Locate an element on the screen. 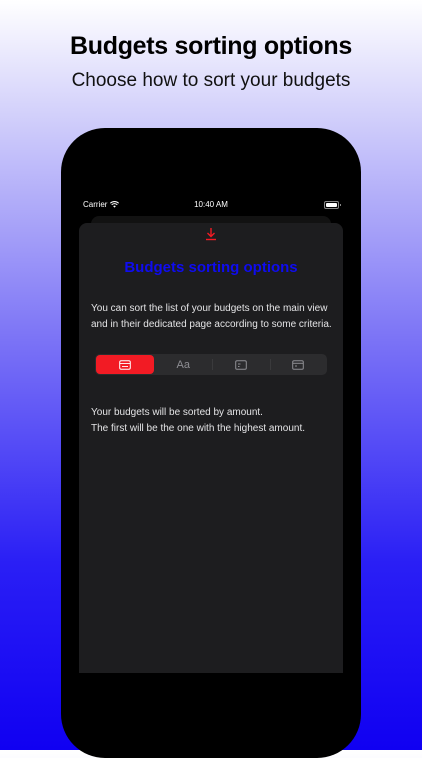 Image resolution: width=422 pixels, height=758 pixels. dismiss-arrow-down-icon is located at coordinates (211, 234).